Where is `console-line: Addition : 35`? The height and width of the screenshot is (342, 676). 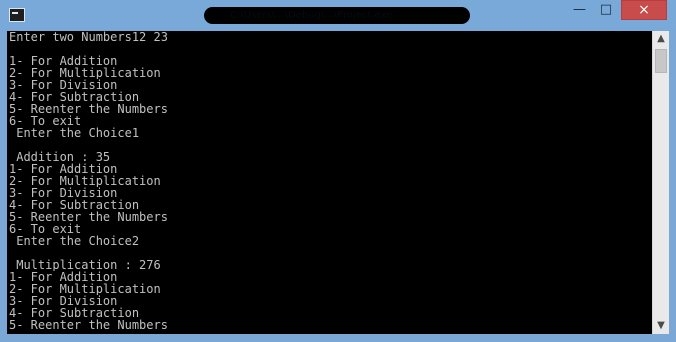 console-line: Addition : 35 is located at coordinates (60, 157).